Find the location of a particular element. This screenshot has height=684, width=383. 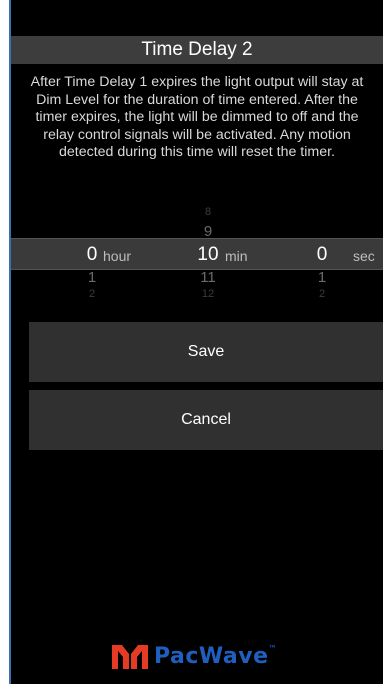

hour-next2-value: 2 is located at coordinates (92, 294).